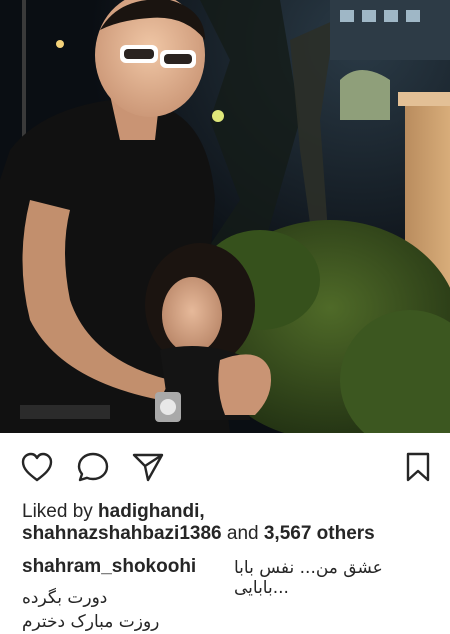 This screenshot has width=450, height=634. I want to click on likes-others-link: 3,567 others, so click(319, 533).